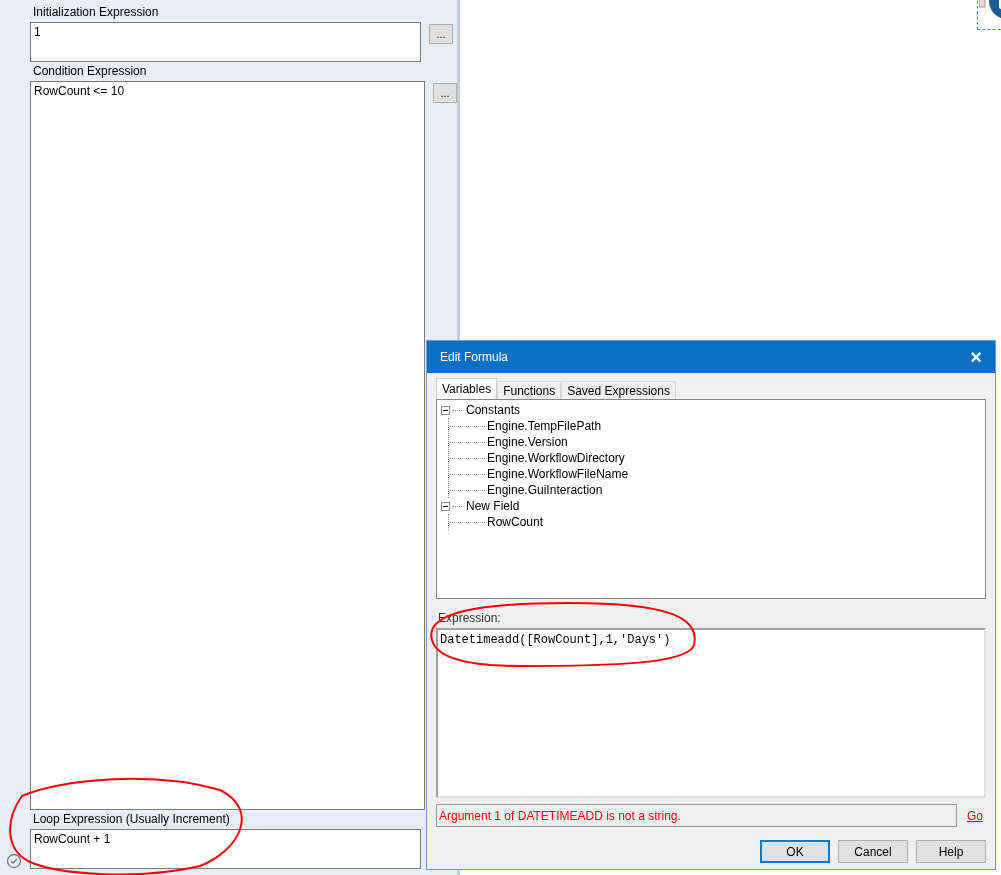 The height and width of the screenshot is (875, 1001). Describe the element at coordinates (14, 861) in the screenshot. I see `check-icon` at that location.